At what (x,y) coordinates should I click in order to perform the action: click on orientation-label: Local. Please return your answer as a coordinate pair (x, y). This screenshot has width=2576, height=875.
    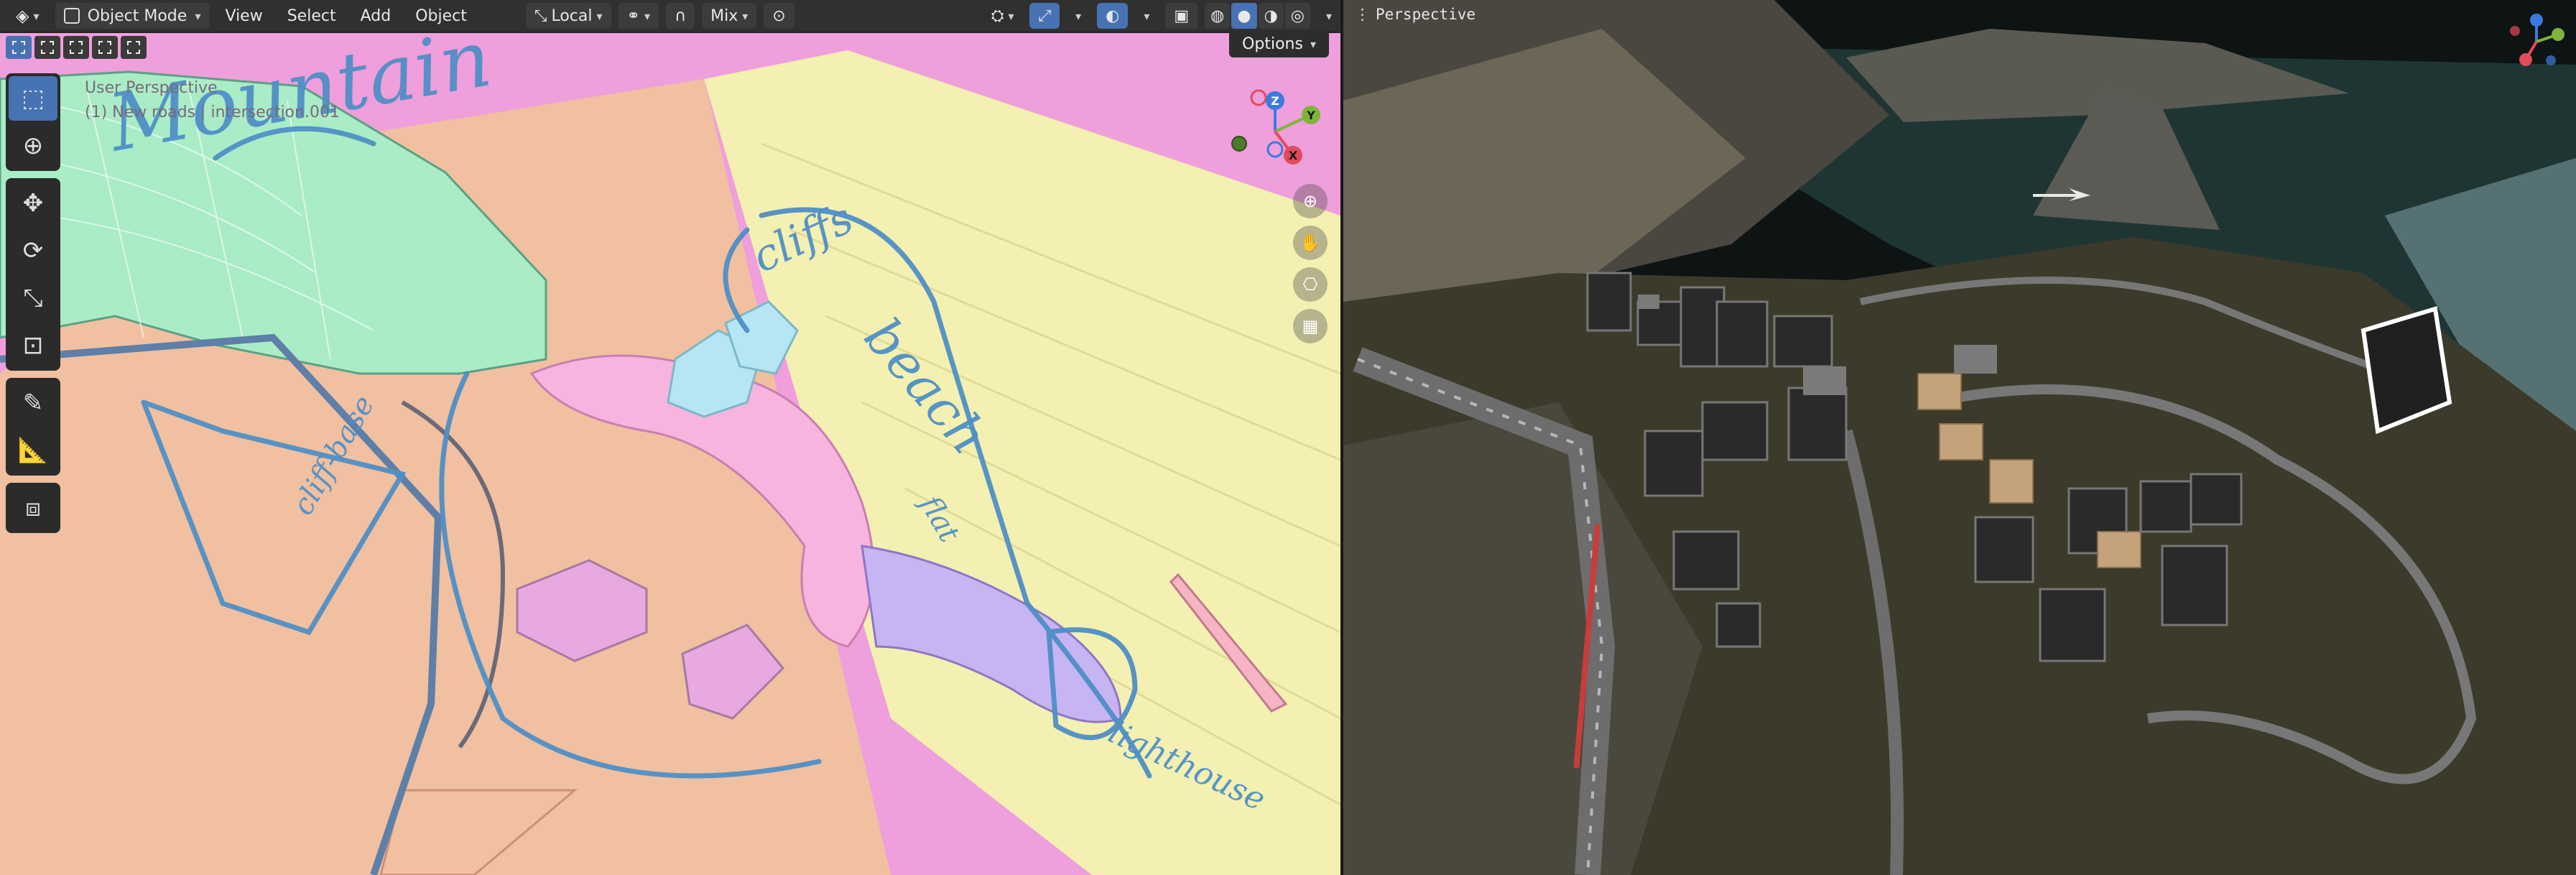
    Looking at the image, I should click on (572, 15).